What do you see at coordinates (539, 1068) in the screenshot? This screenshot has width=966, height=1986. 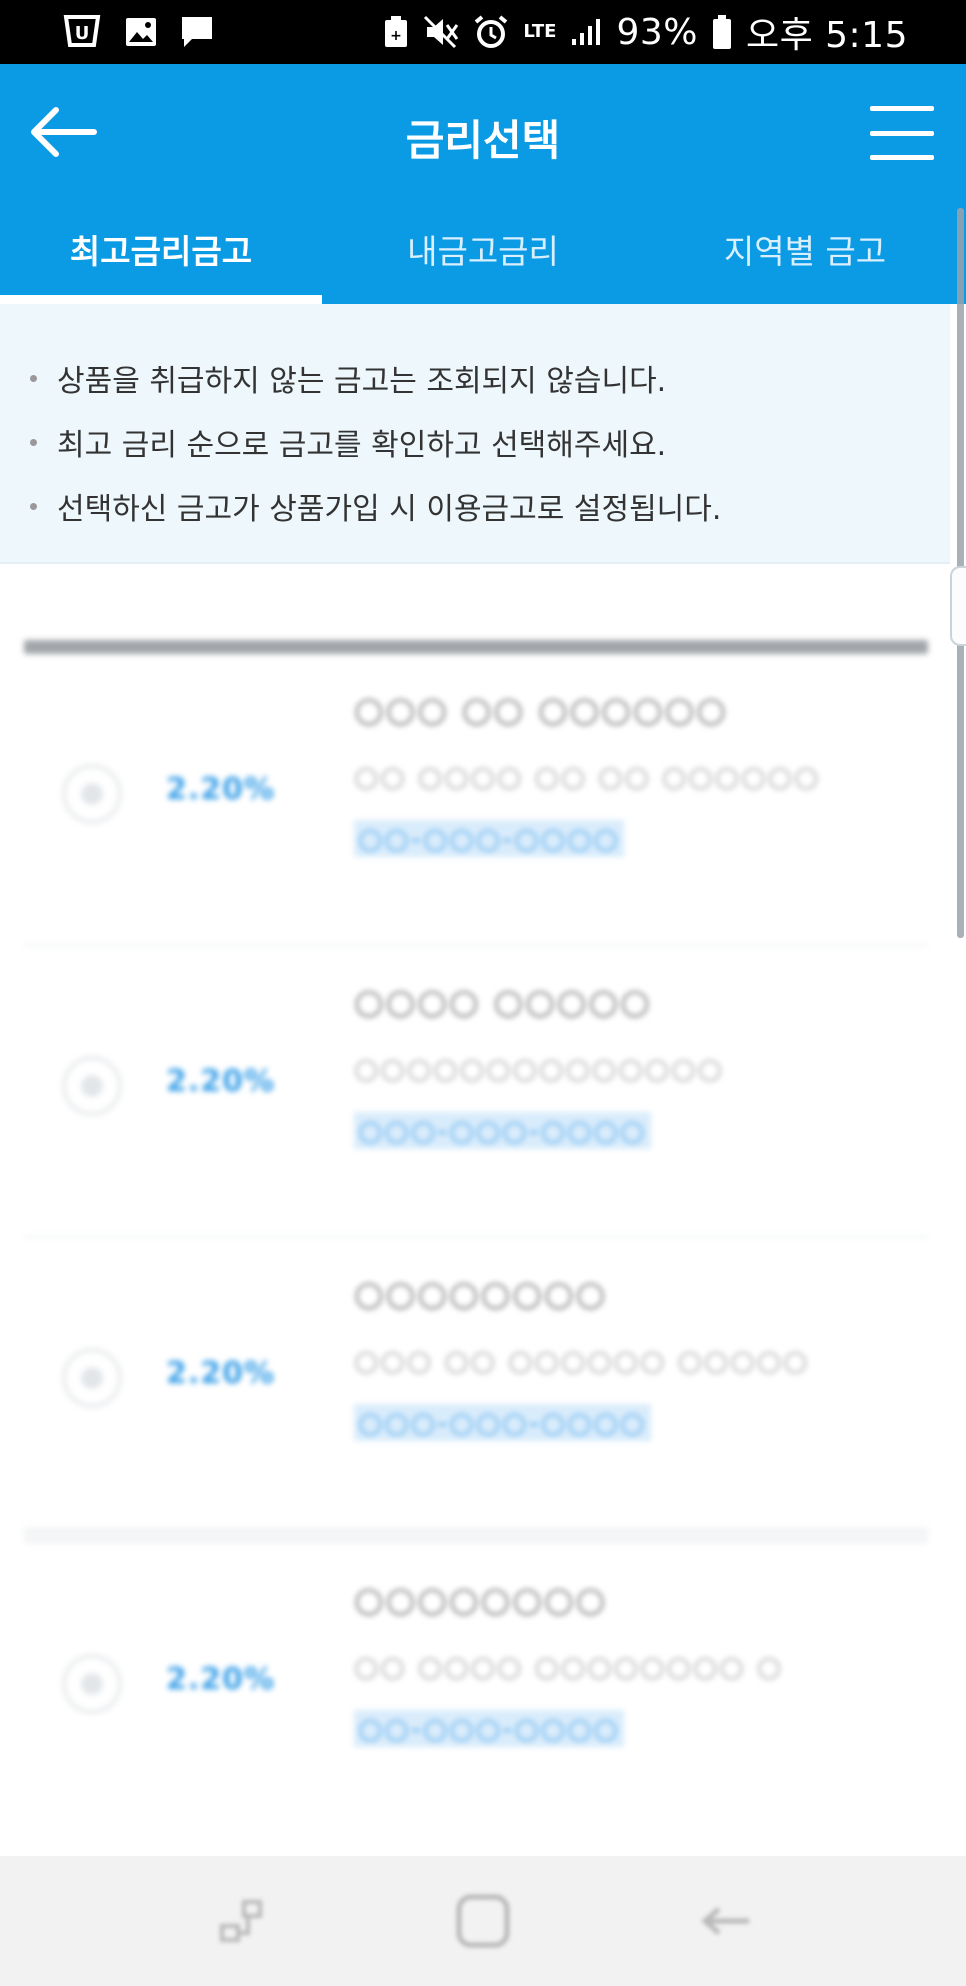 I see `bank-address: ○○○○○○○○○○○○○○` at bounding box center [539, 1068].